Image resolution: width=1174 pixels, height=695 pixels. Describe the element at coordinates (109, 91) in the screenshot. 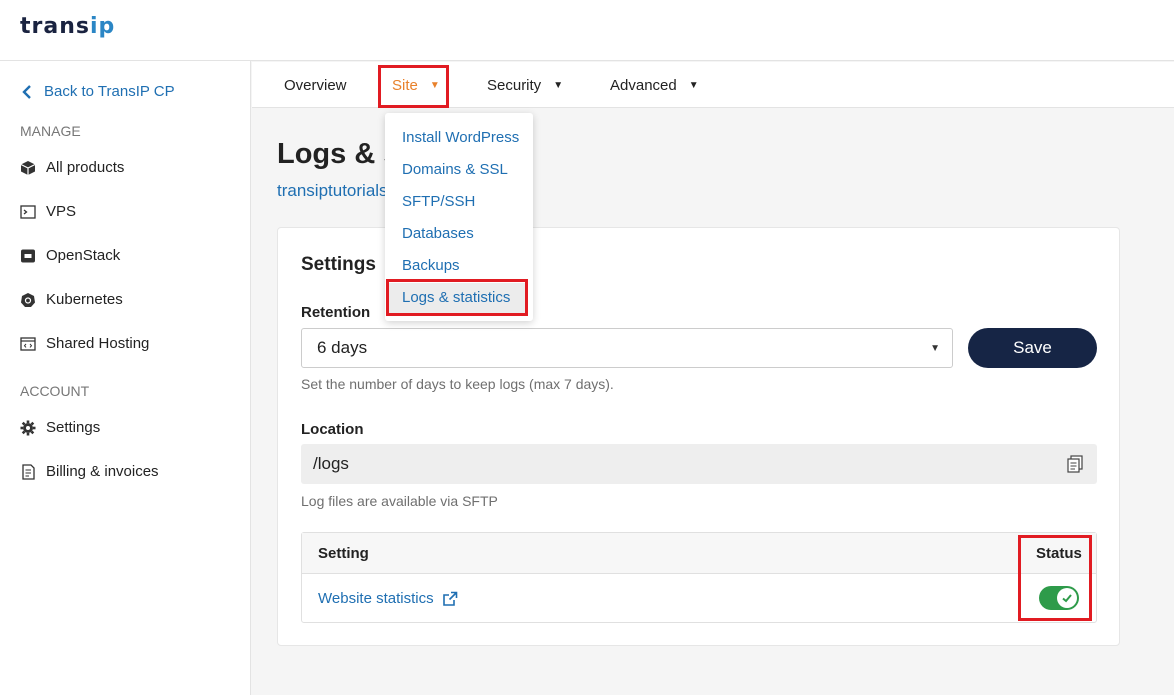

I see `back-link-label: Back to TransIP CP` at that location.